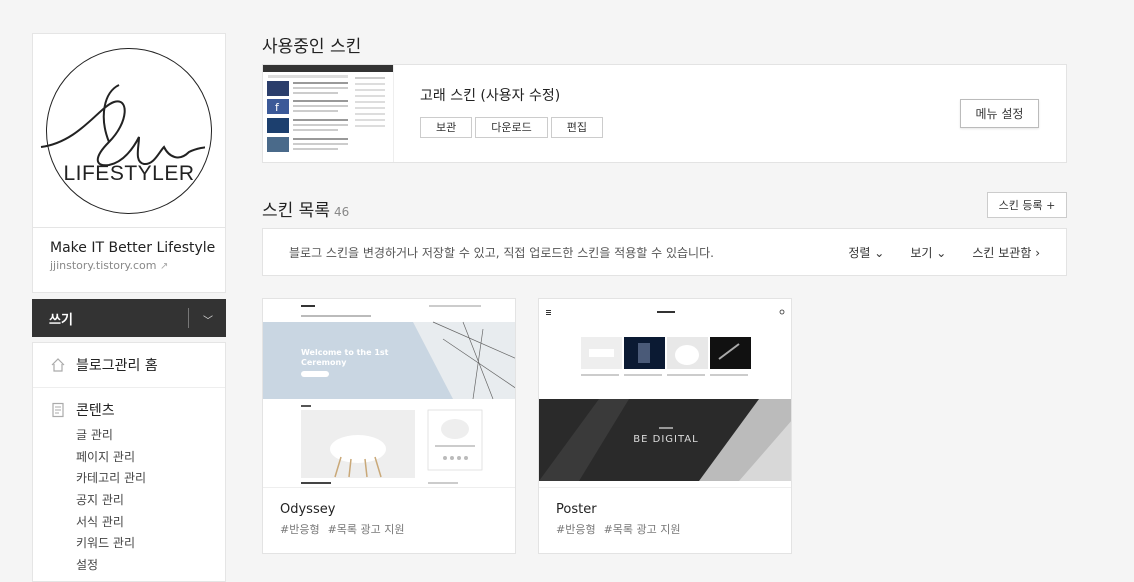  I want to click on blog-url: jjinstory.tistory.com ↗, so click(129, 264).